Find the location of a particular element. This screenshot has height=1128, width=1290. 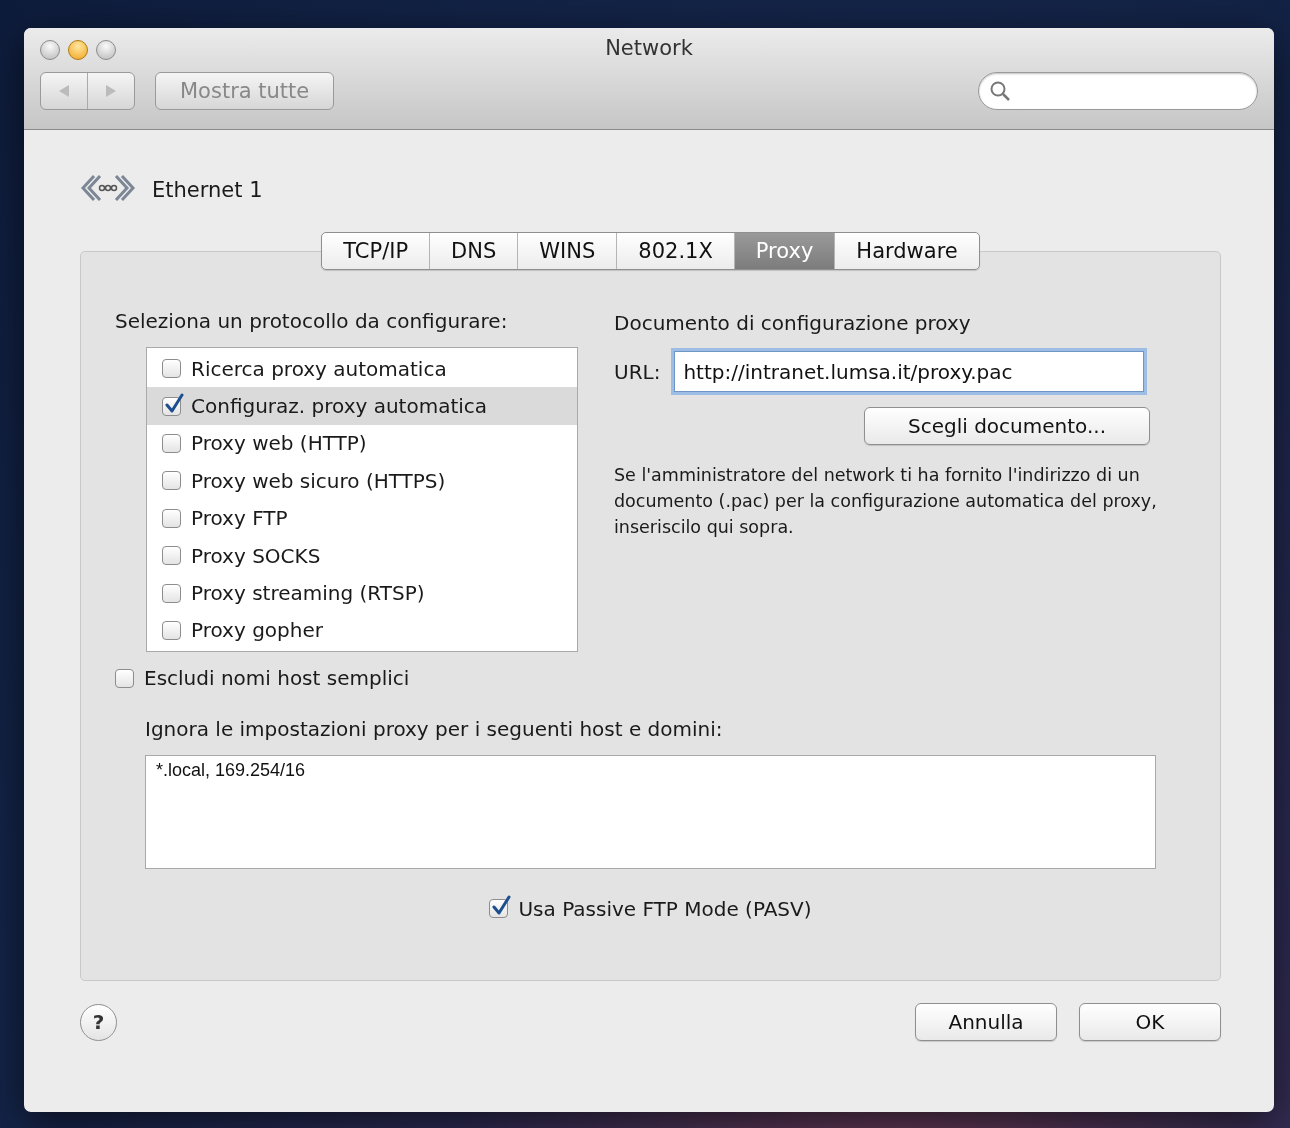

search-icon is located at coordinates (1000, 91).